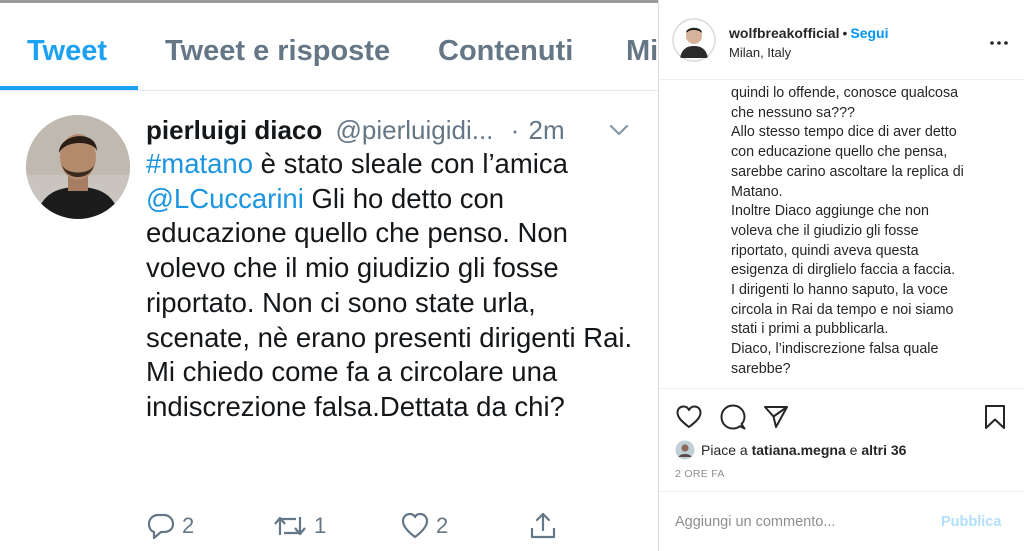 The width and height of the screenshot is (1024, 551). What do you see at coordinates (839, 290) in the screenshot?
I see `caption-line: I dirigenti lo hanno saputo, la voce` at bounding box center [839, 290].